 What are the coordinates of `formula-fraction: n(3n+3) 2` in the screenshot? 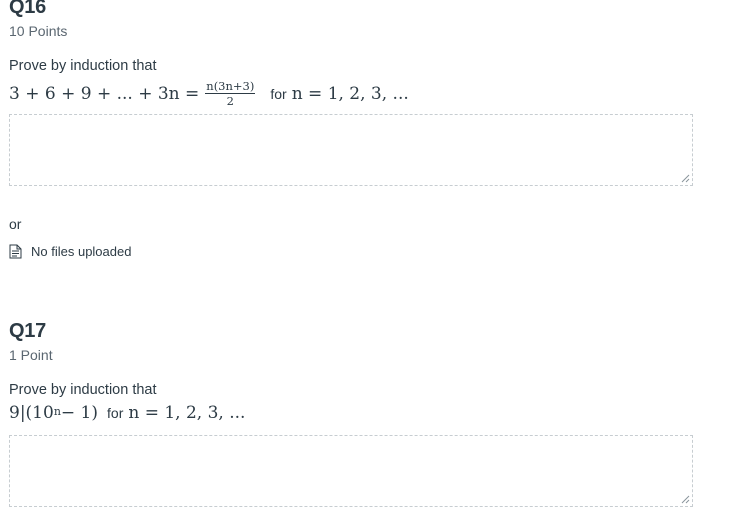 It's located at (230, 93).